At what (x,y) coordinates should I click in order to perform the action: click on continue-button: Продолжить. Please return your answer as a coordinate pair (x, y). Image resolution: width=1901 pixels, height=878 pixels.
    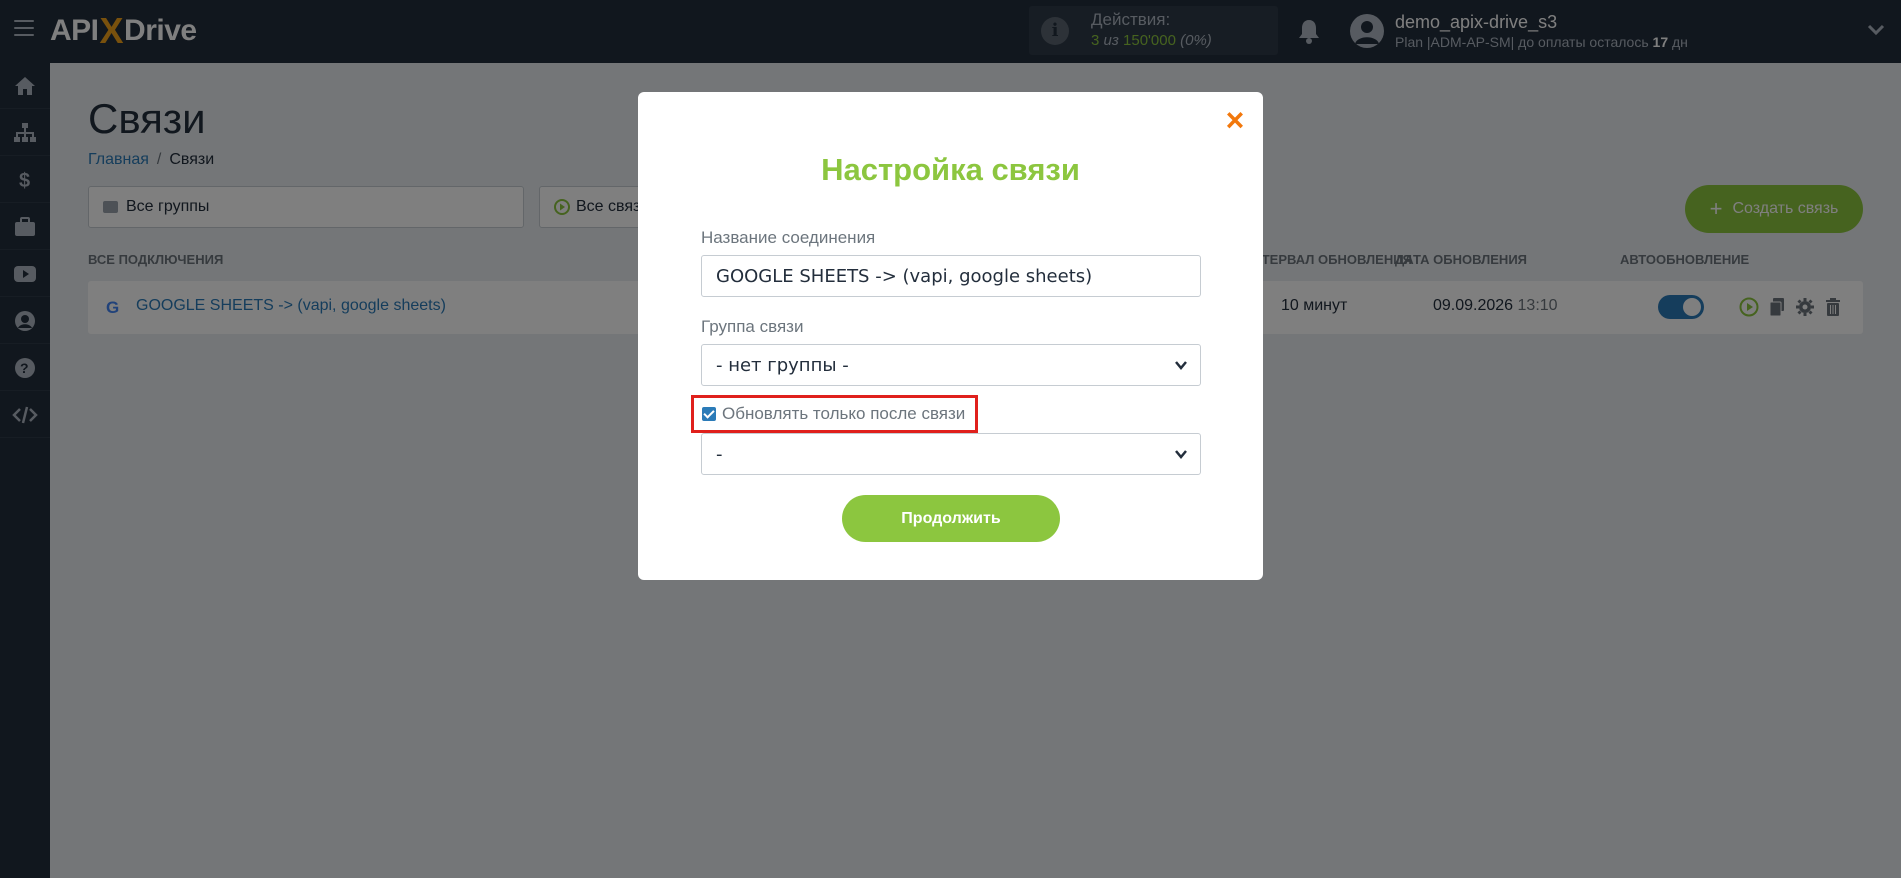
    Looking at the image, I should click on (951, 518).